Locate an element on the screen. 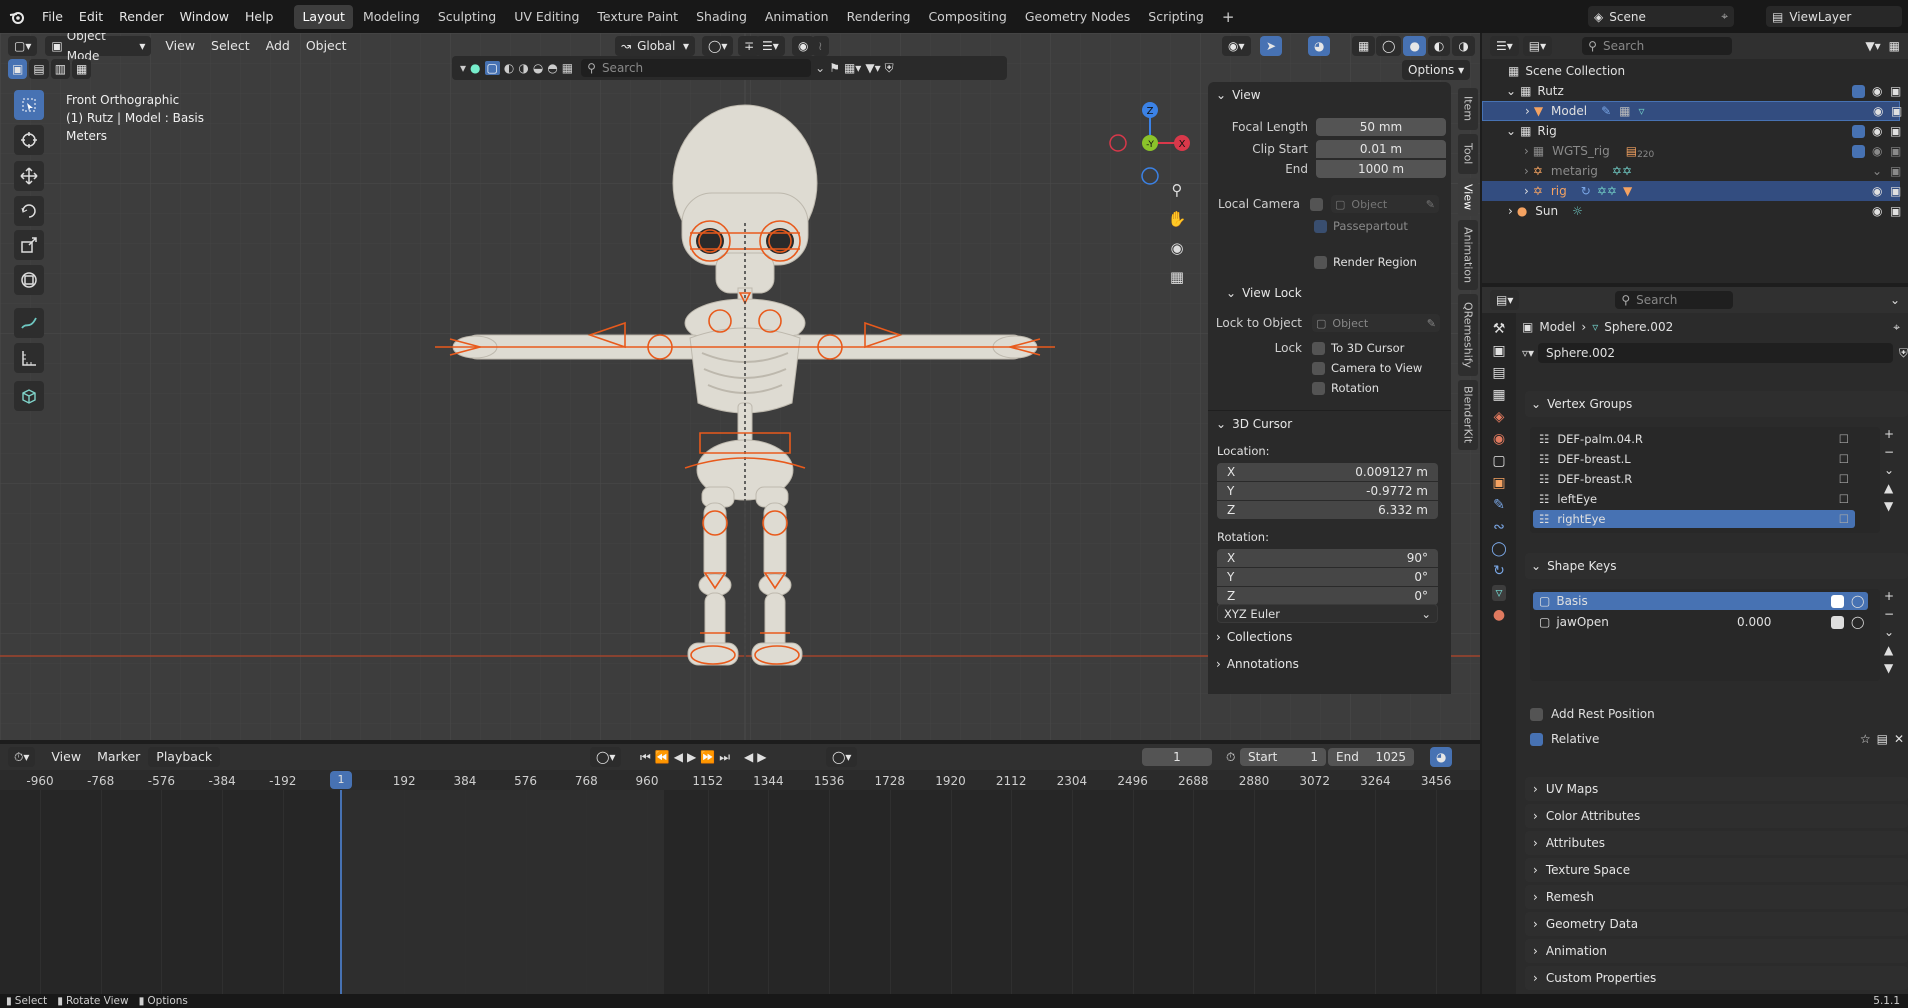 The image size is (1908, 1008). cursor-x-field: X 0.009127 m is located at coordinates (1327, 472).